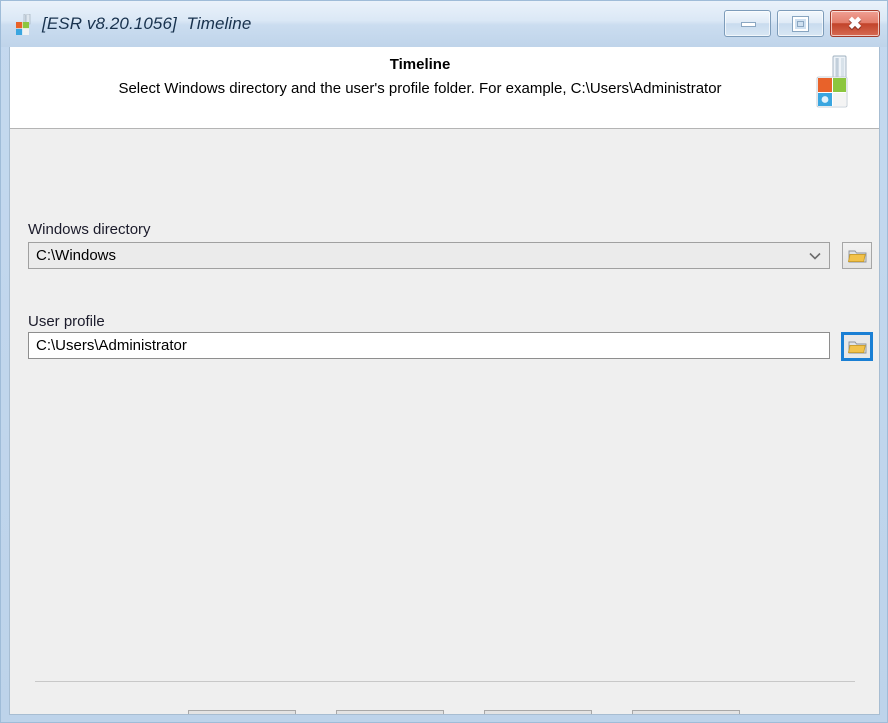  Describe the element at coordinates (832, 81) in the screenshot. I see `app-icon-large` at that location.